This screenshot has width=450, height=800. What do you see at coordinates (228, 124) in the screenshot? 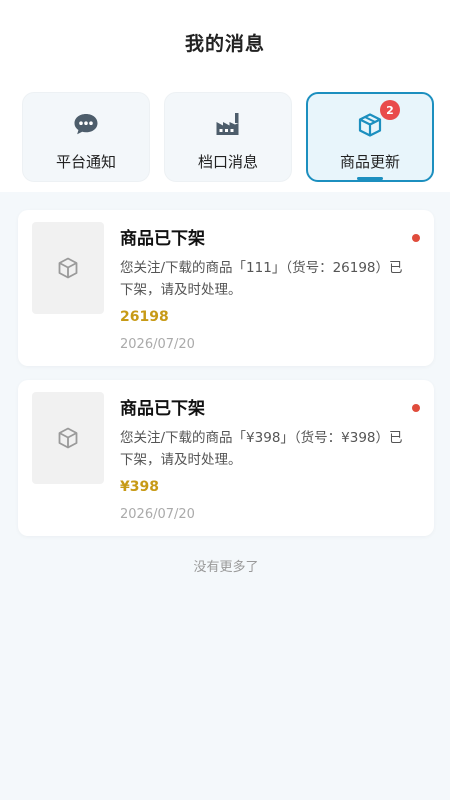
I see `factory-icon` at bounding box center [228, 124].